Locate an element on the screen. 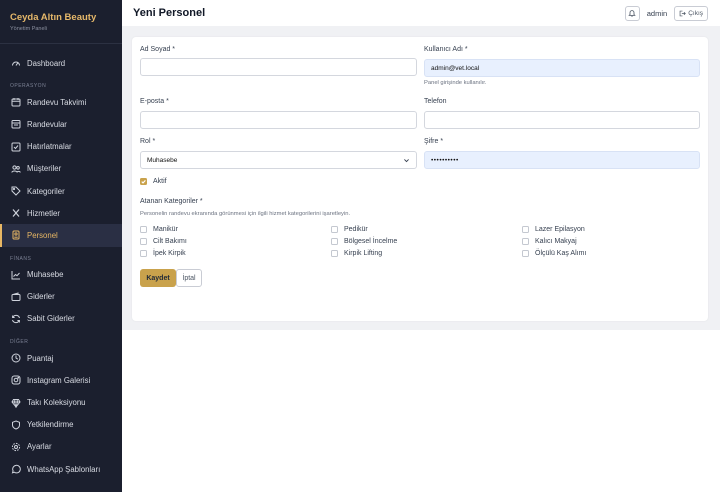 Image resolution: width=720 pixels, height=492 pixels. role-select: Muhasebe is located at coordinates (278, 160).